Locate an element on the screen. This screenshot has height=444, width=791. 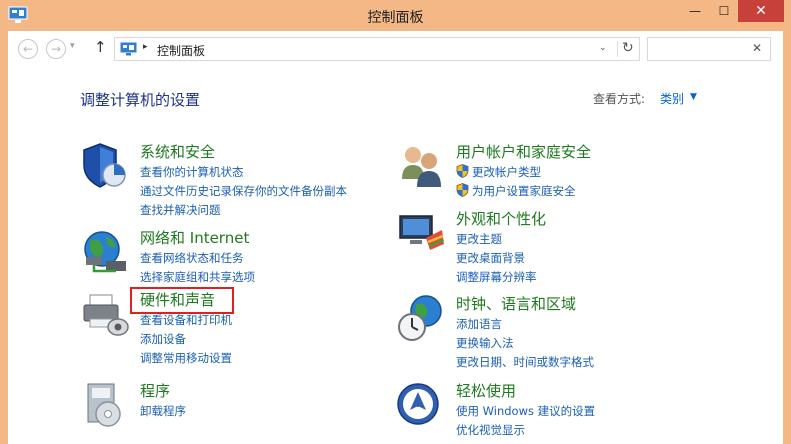
breadcrumb-control-panel: 控制面板 is located at coordinates (181, 50).